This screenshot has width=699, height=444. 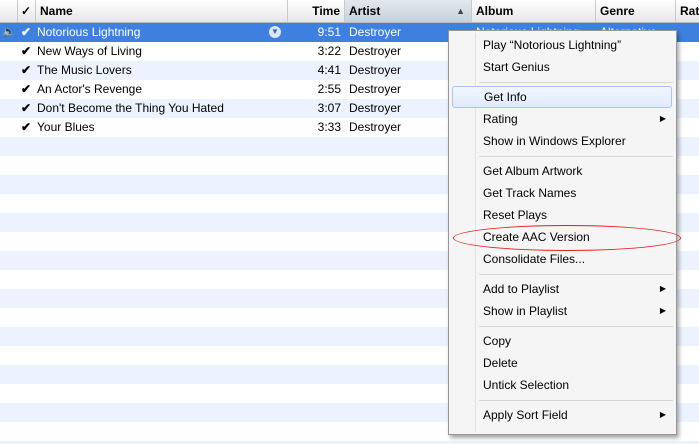 I want to click on column-speaker, so click(x=9, y=11).